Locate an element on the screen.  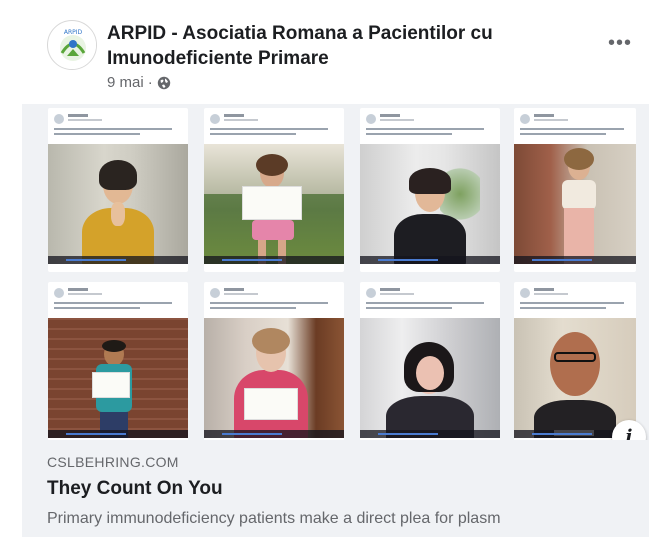
page-avatar: ARPID is located at coordinates (72, 45).